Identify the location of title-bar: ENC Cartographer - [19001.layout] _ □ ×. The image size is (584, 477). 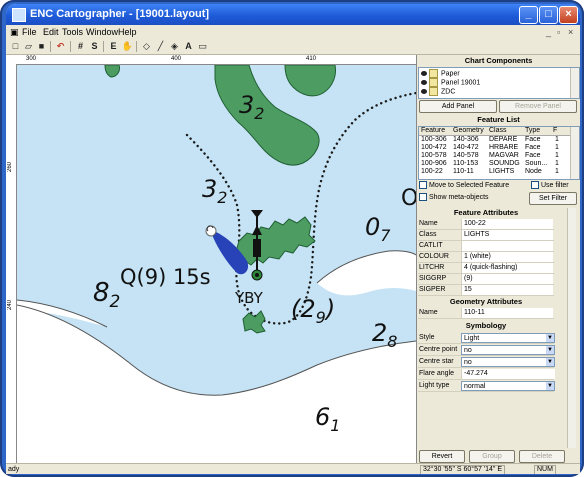
(293, 14).